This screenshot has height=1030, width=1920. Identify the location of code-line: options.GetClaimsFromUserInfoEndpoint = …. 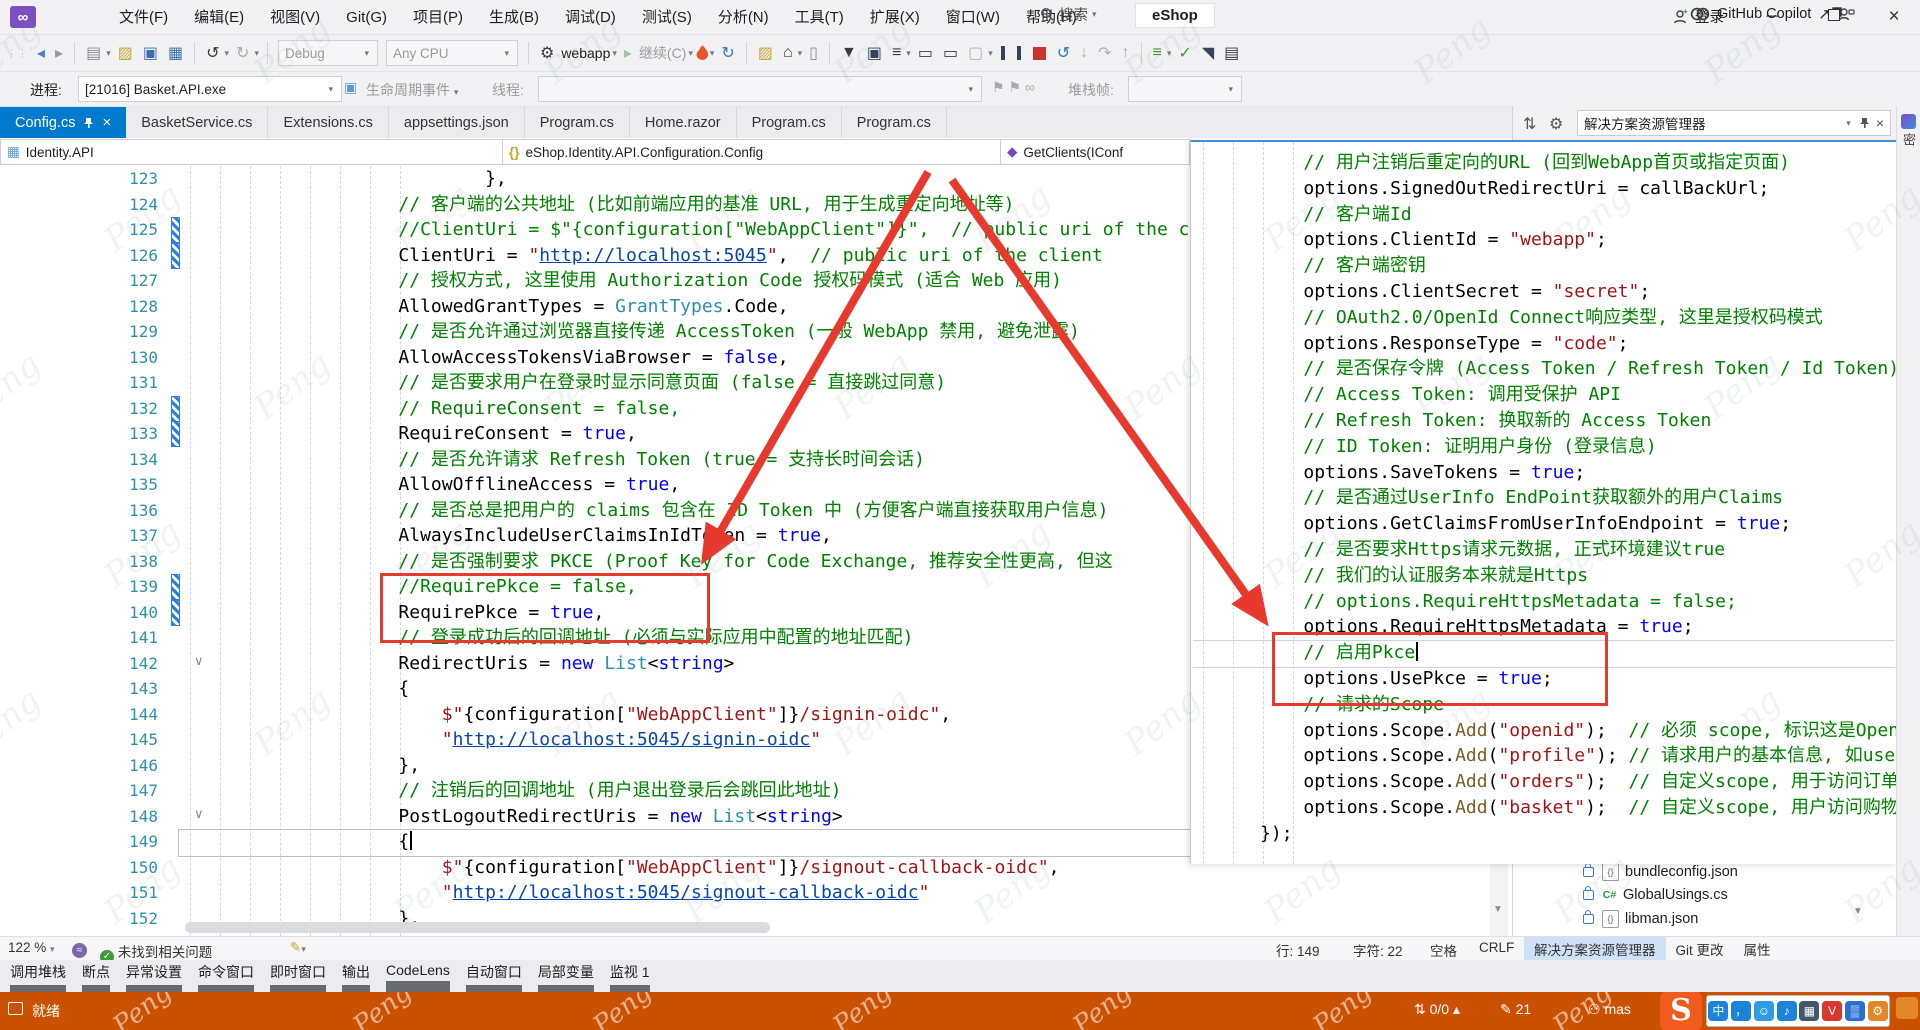
(1544, 524).